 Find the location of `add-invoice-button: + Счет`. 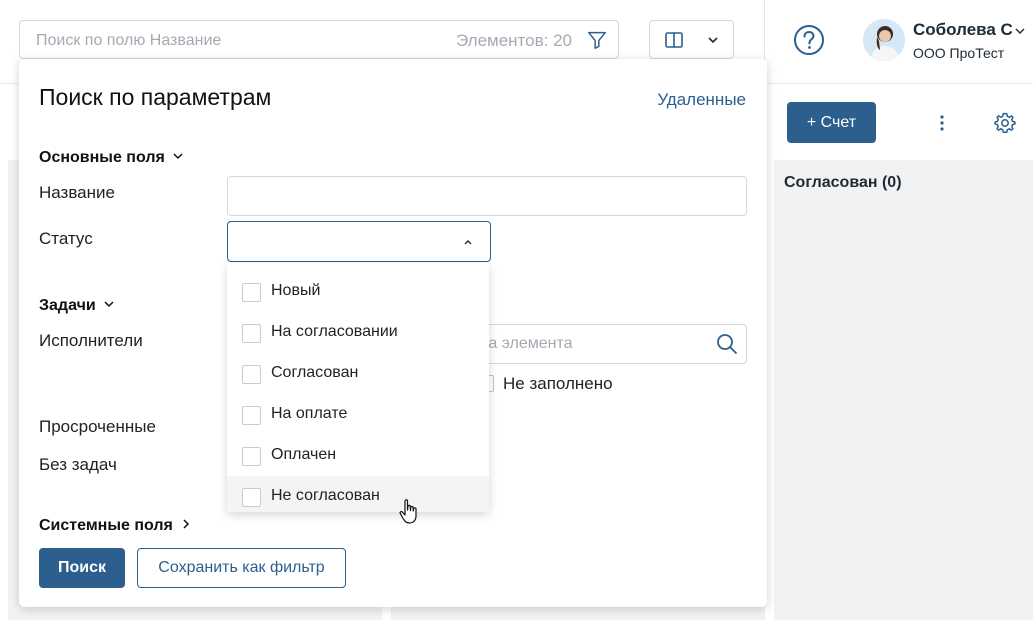

add-invoice-button: + Счет is located at coordinates (831, 122).